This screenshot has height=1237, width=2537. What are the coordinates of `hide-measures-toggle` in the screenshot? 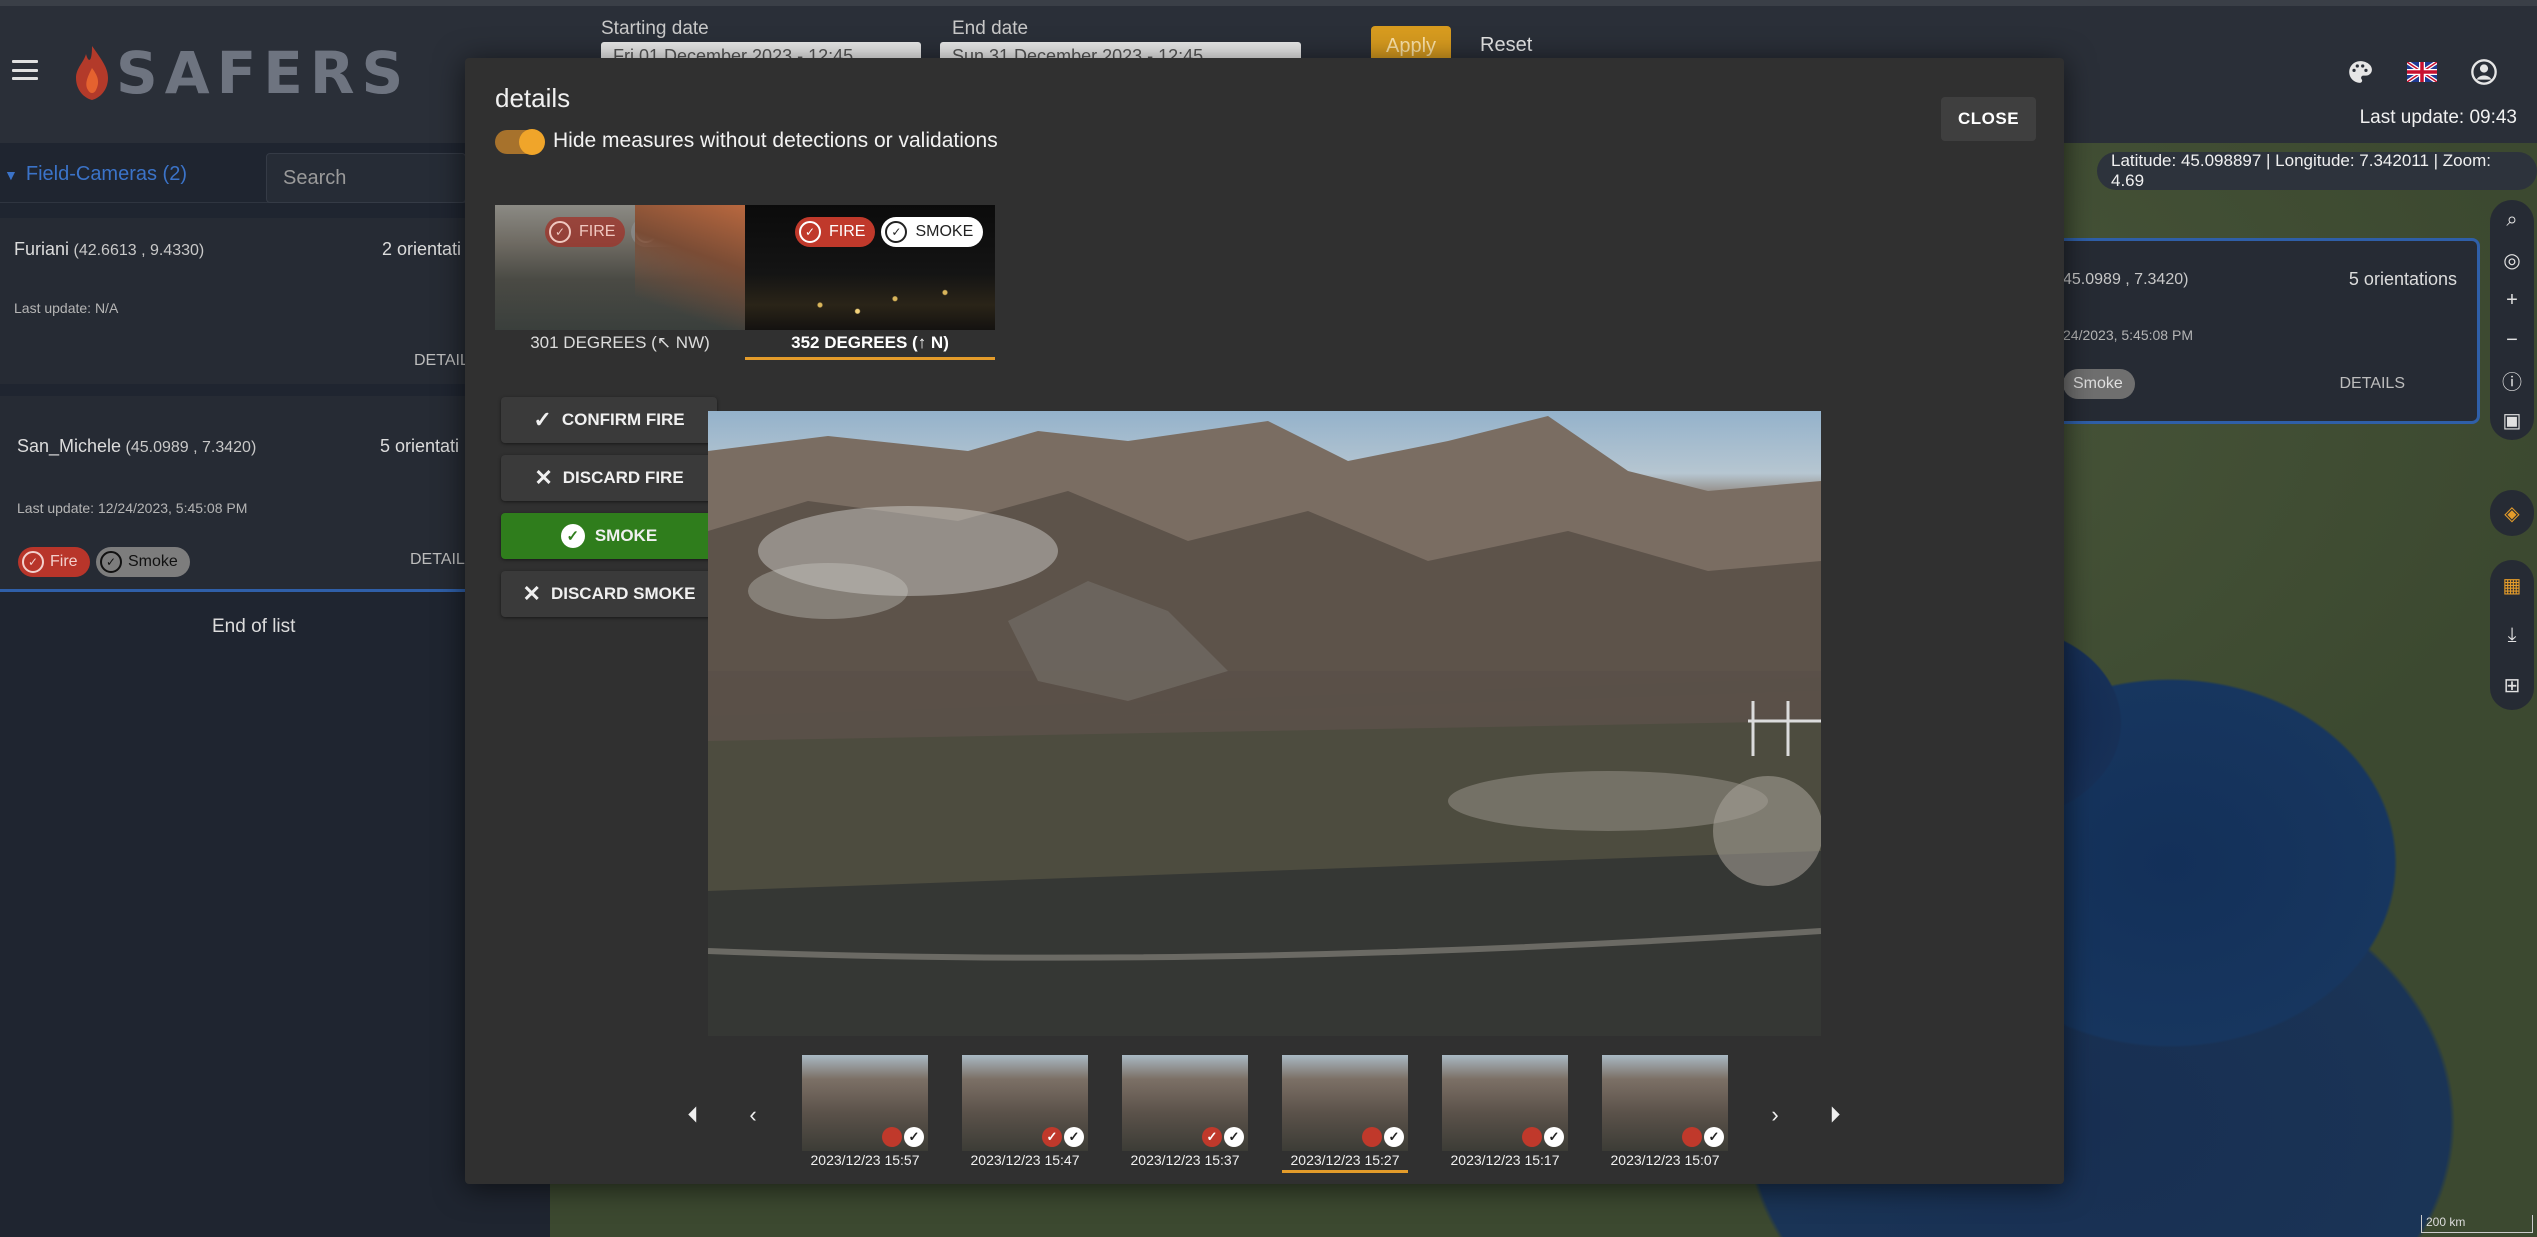 It's located at (520, 142).